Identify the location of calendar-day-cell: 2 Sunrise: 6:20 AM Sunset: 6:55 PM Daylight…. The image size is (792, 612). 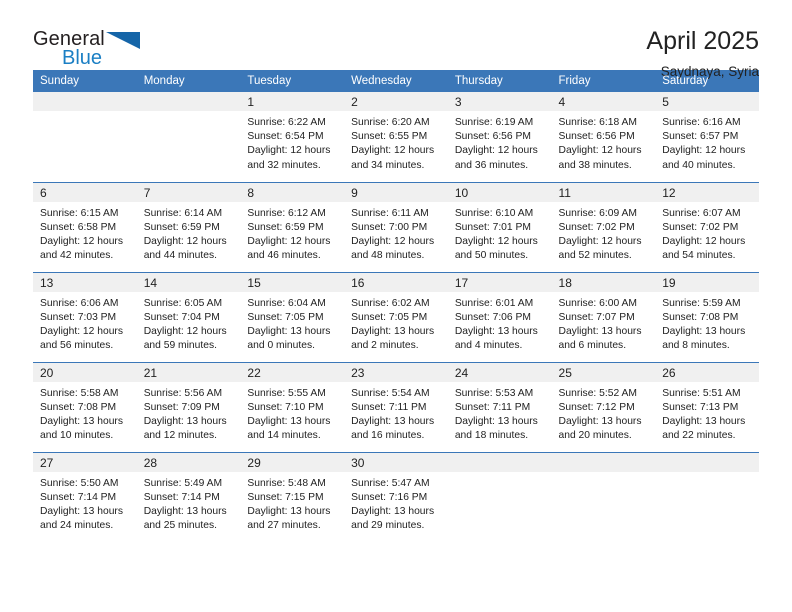
(396, 137).